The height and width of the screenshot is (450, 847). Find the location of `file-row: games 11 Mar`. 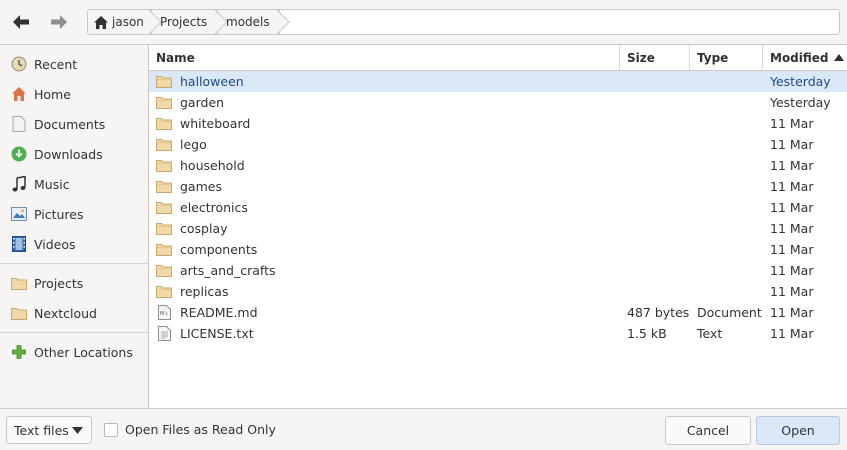

file-row: games 11 Mar is located at coordinates (498, 186).